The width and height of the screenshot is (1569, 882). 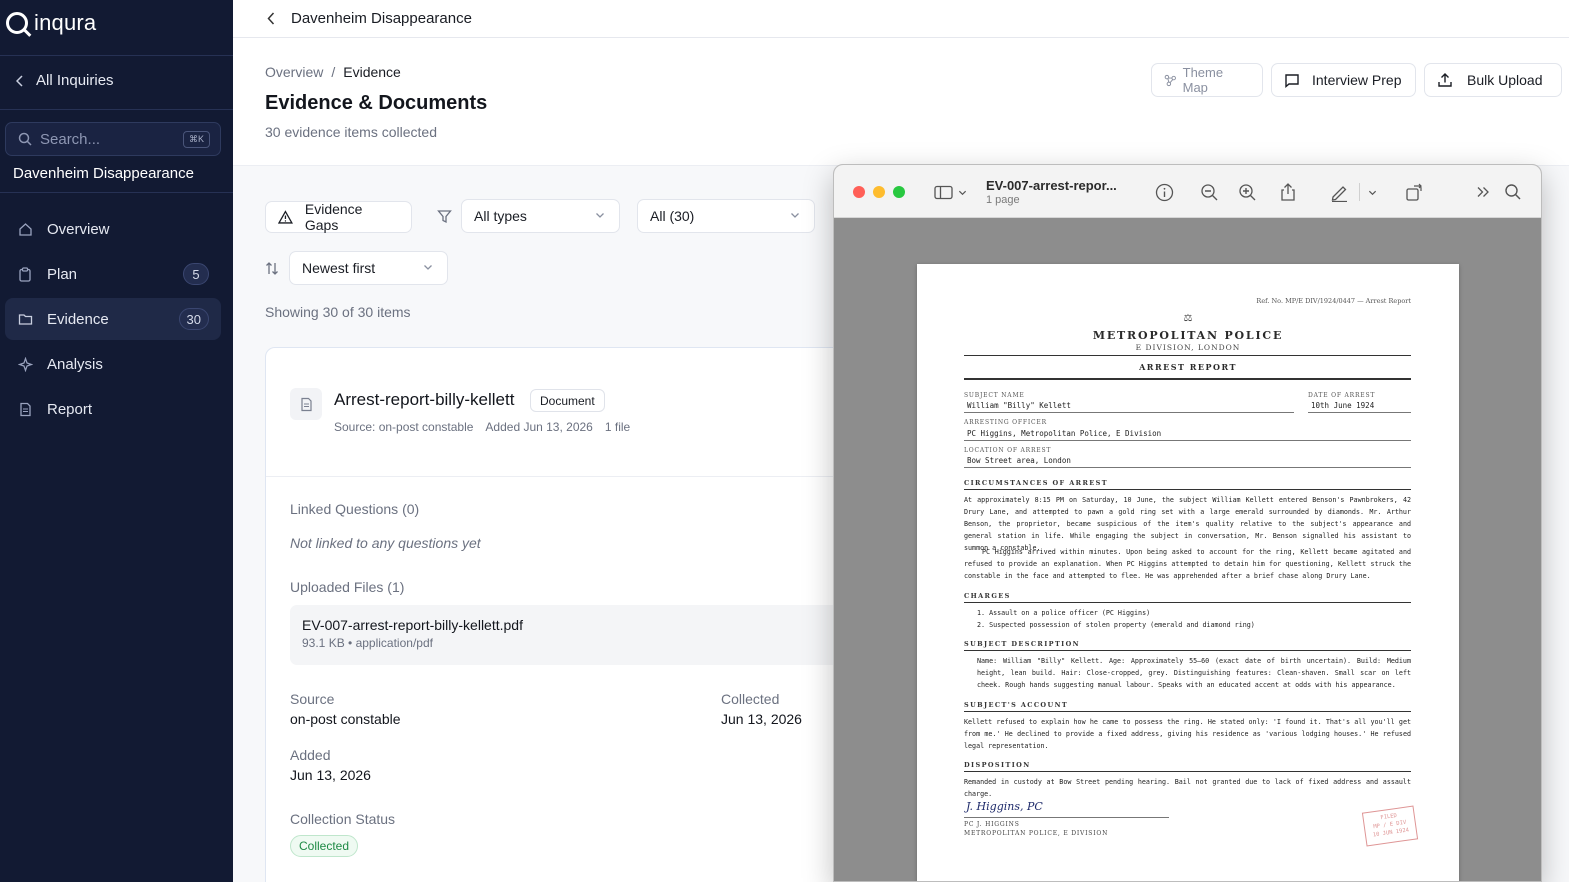 What do you see at coordinates (1066, 817) in the screenshot?
I see `signature-line` at bounding box center [1066, 817].